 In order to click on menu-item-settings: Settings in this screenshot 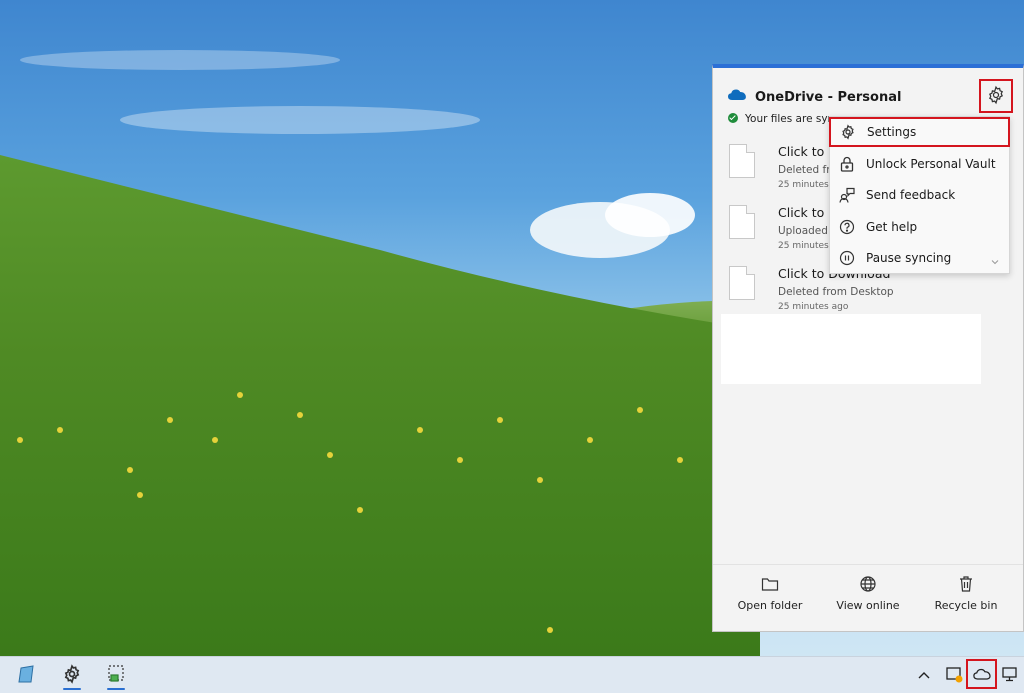, I will do `click(919, 132)`.